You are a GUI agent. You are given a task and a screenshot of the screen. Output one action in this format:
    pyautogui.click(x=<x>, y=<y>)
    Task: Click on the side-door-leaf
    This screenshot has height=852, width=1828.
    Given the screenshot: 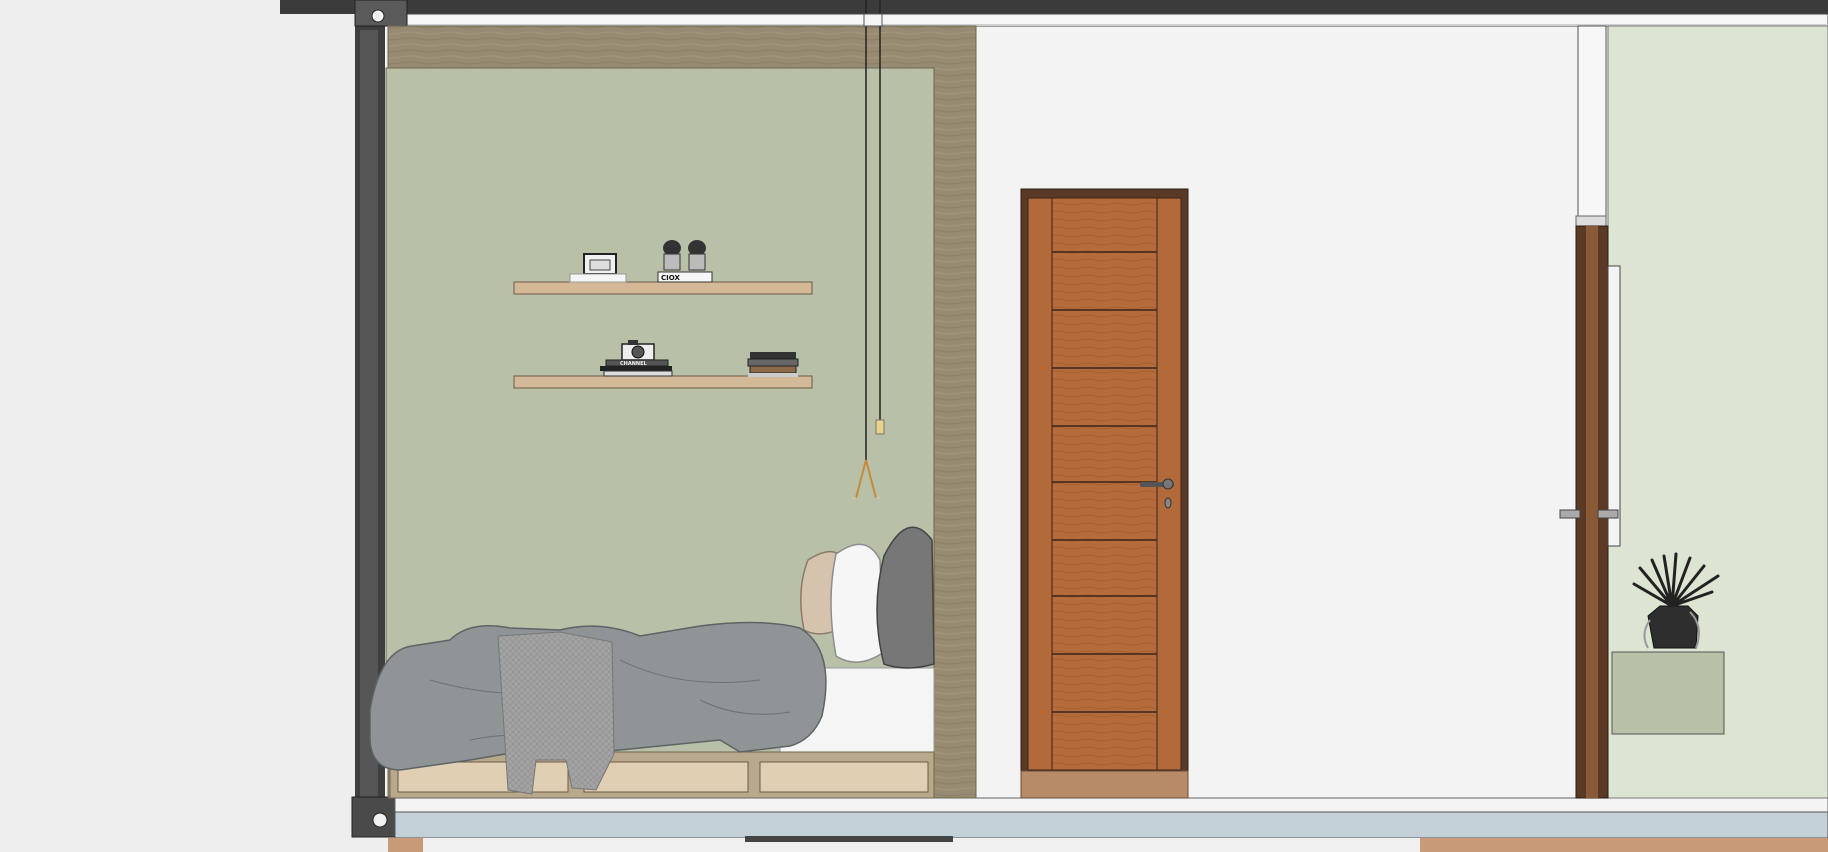 What is the action you would take?
    pyautogui.click(x=1614, y=406)
    